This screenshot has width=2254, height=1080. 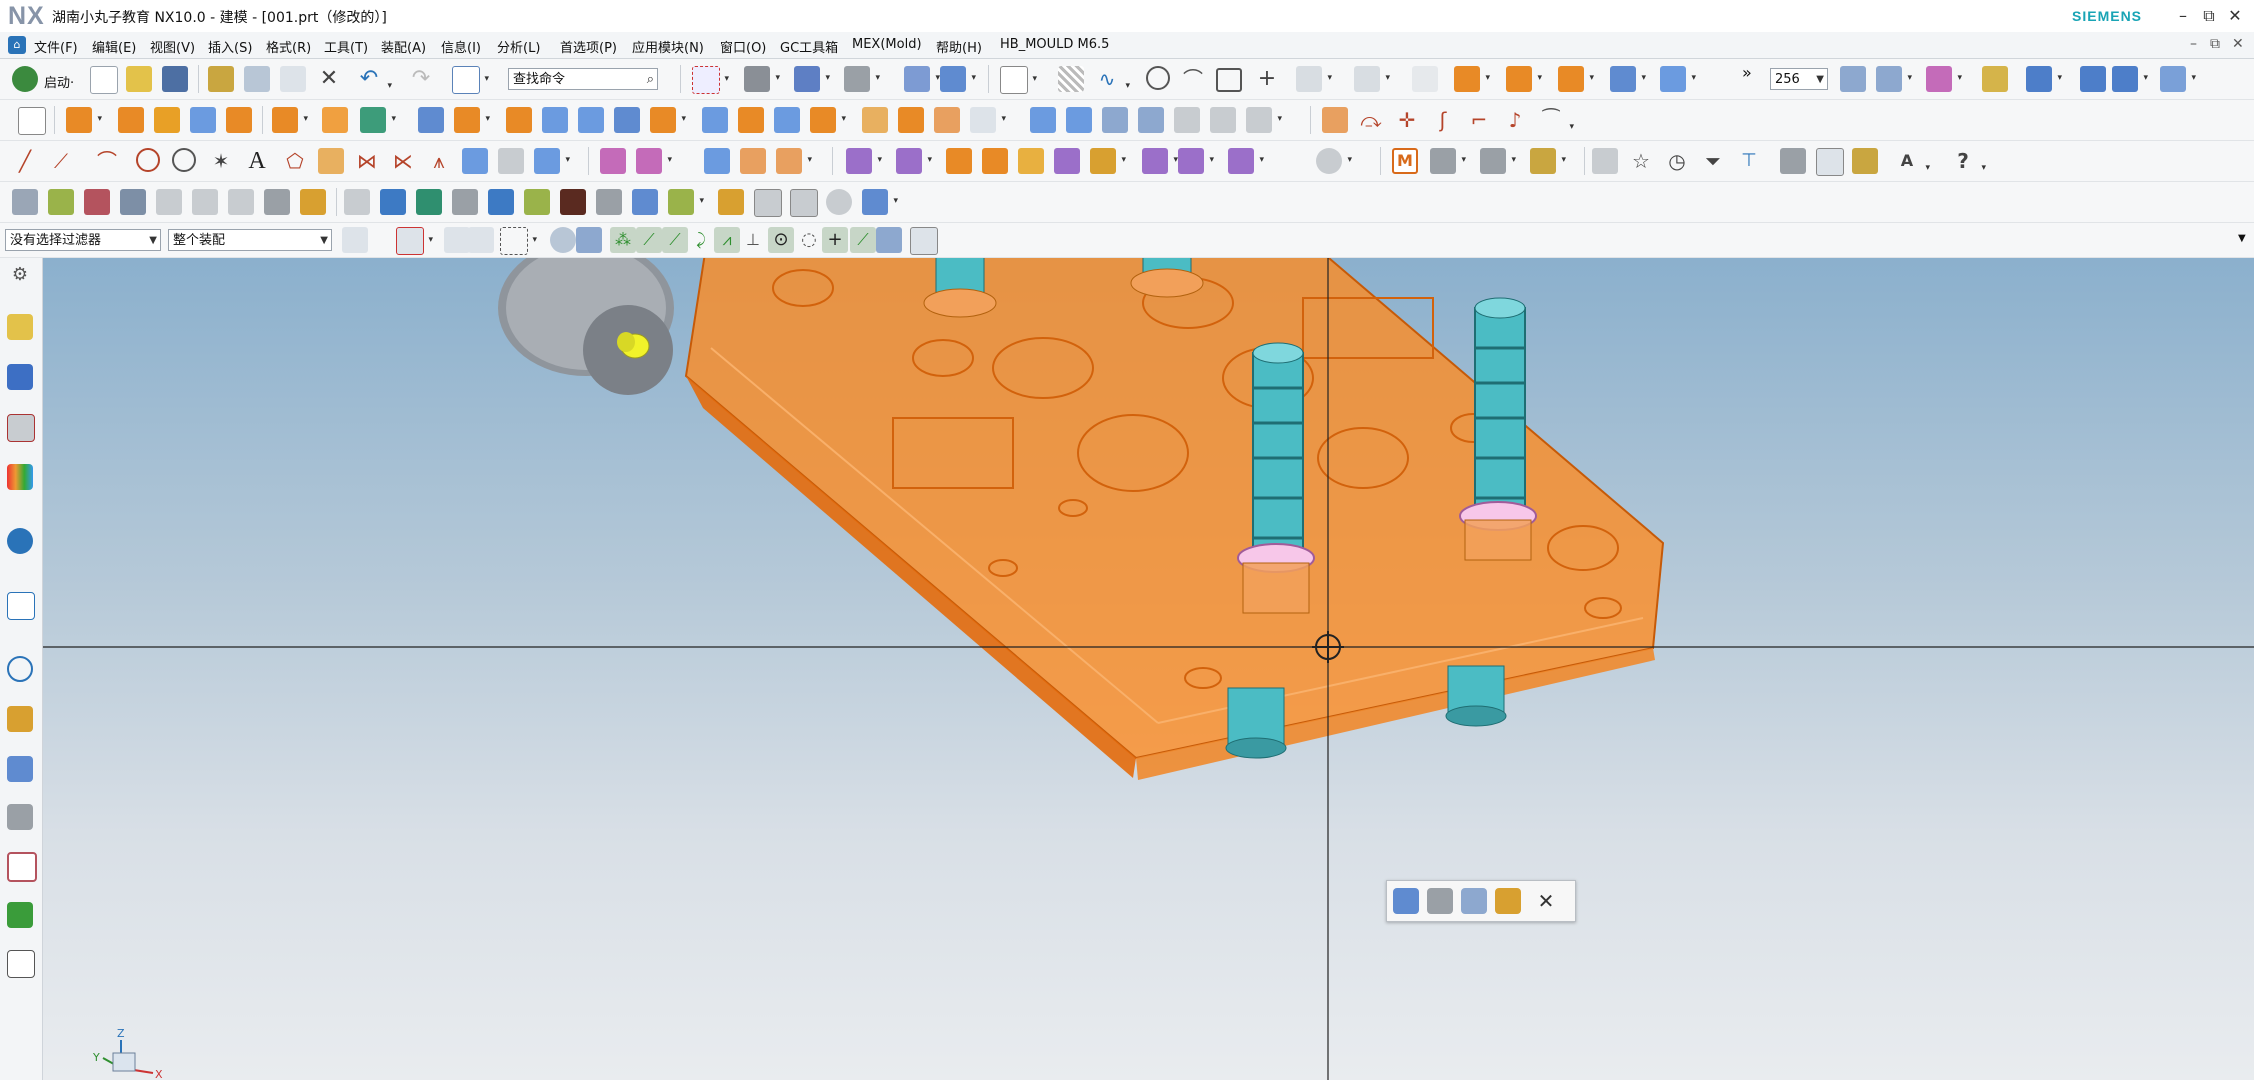 I want to click on menu-help: 帮助(H), so click(x=959, y=46).